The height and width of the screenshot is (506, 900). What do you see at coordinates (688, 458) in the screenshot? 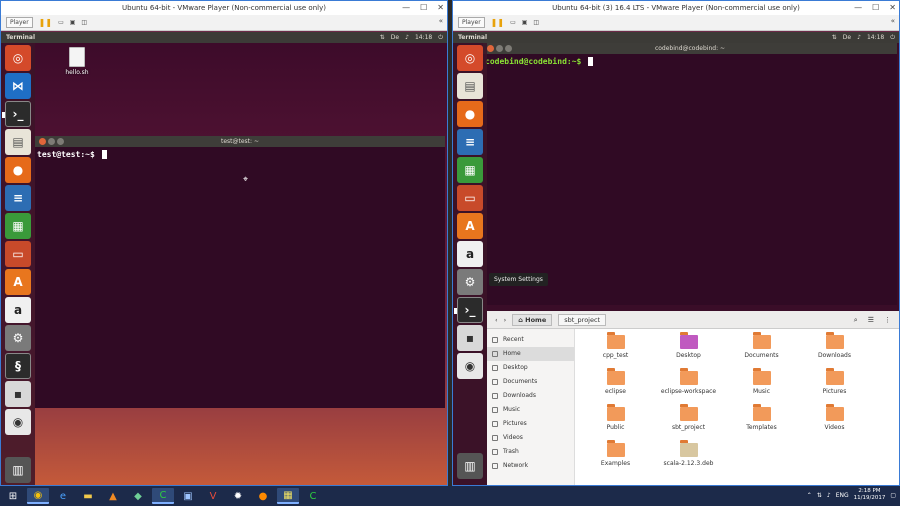
I see `file-item: scala-2.12.3.deb` at bounding box center [688, 458].